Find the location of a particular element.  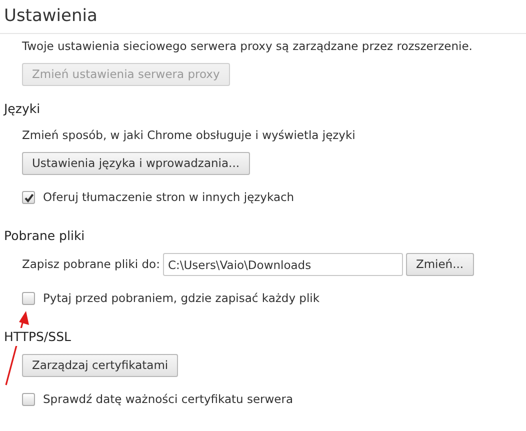

checkbox-label: Sprawdź datę ważności certyfikatu serwera is located at coordinates (168, 399).